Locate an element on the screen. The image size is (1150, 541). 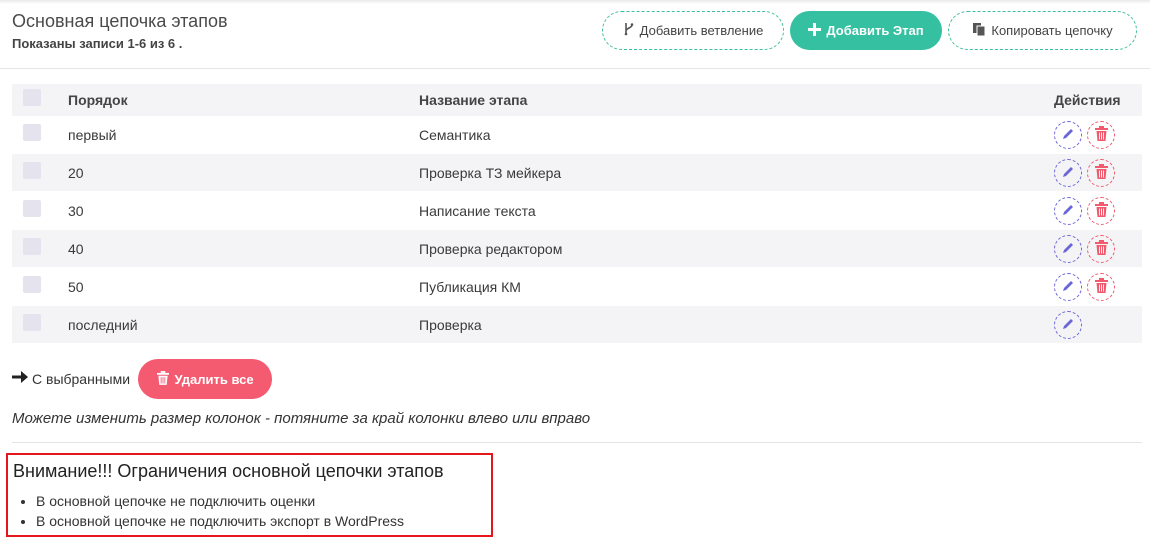
column-order: Порядок is located at coordinates (98, 100).